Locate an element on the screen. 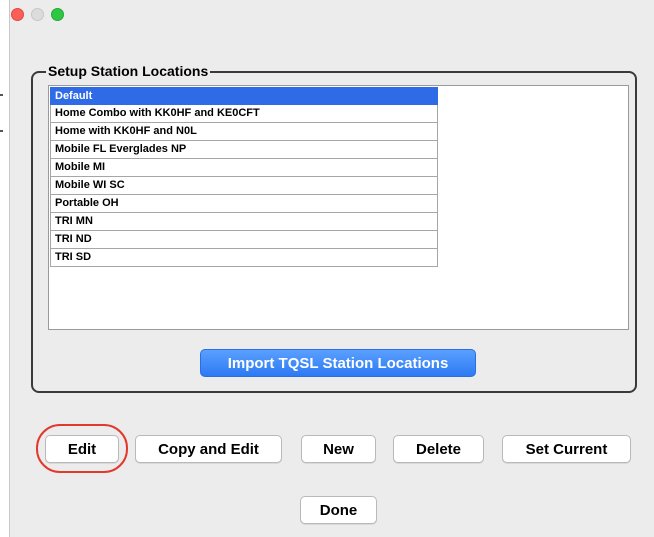 This screenshot has height=537, width=654. station-location-item: TRI MN is located at coordinates (244, 222).